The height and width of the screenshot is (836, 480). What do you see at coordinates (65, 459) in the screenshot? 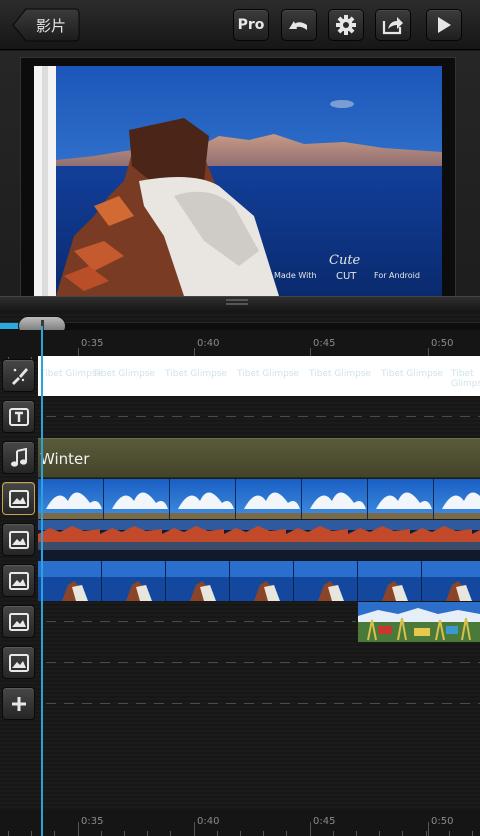
I see `audio-clip-name: Winter` at bounding box center [65, 459].